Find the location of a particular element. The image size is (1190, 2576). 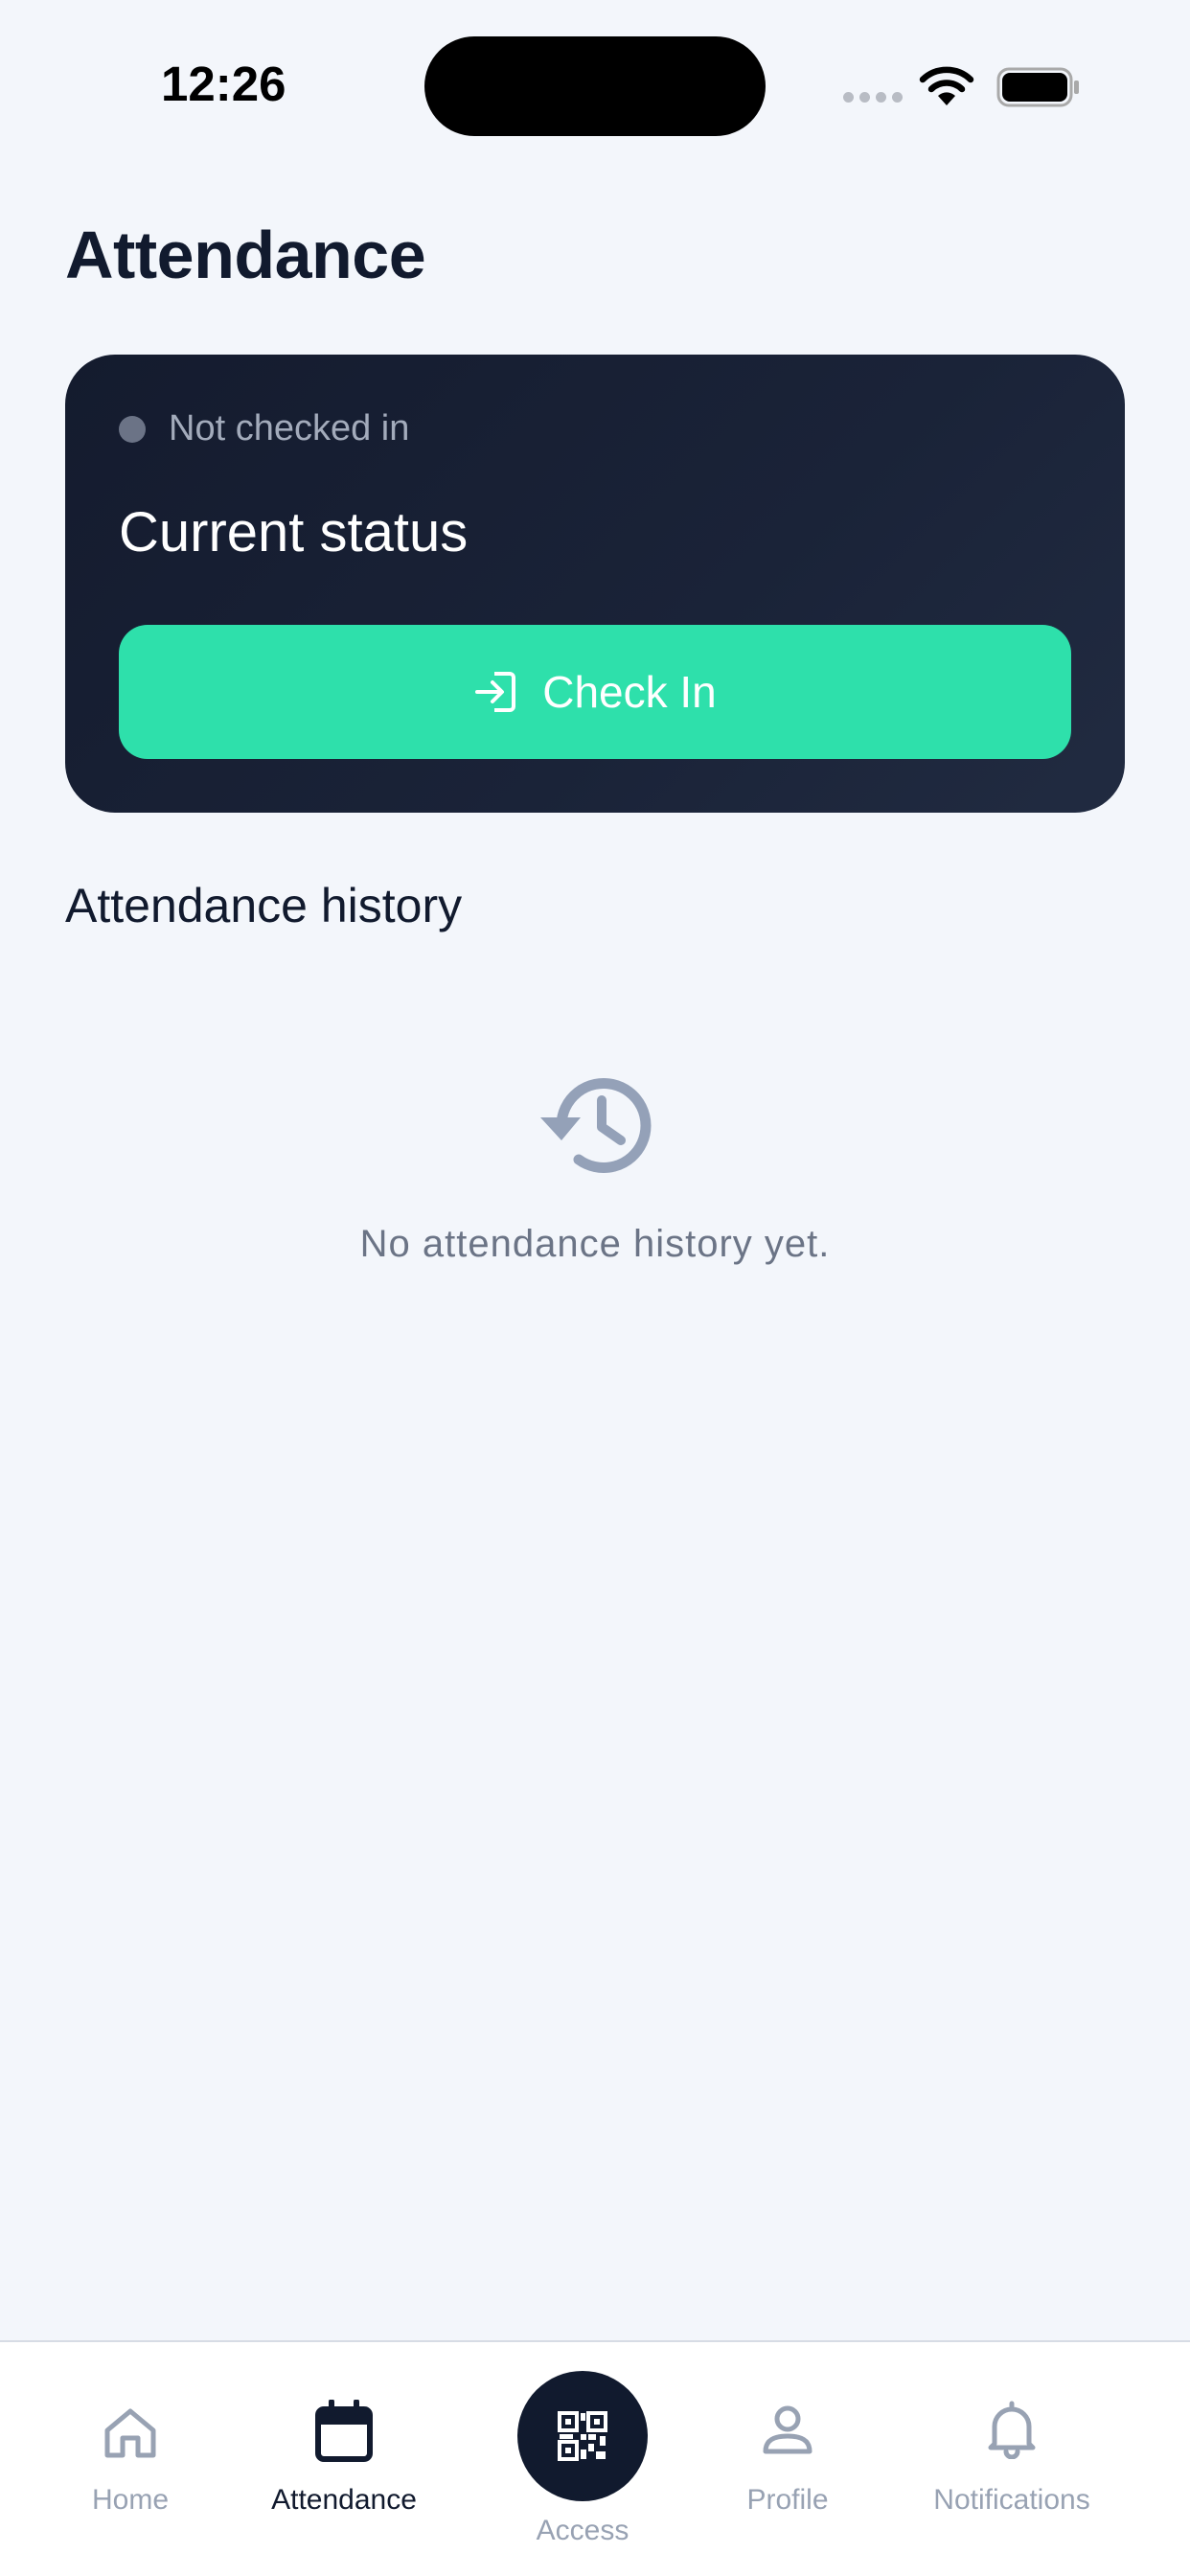

checkin-status-row: Not checked in is located at coordinates (264, 428).